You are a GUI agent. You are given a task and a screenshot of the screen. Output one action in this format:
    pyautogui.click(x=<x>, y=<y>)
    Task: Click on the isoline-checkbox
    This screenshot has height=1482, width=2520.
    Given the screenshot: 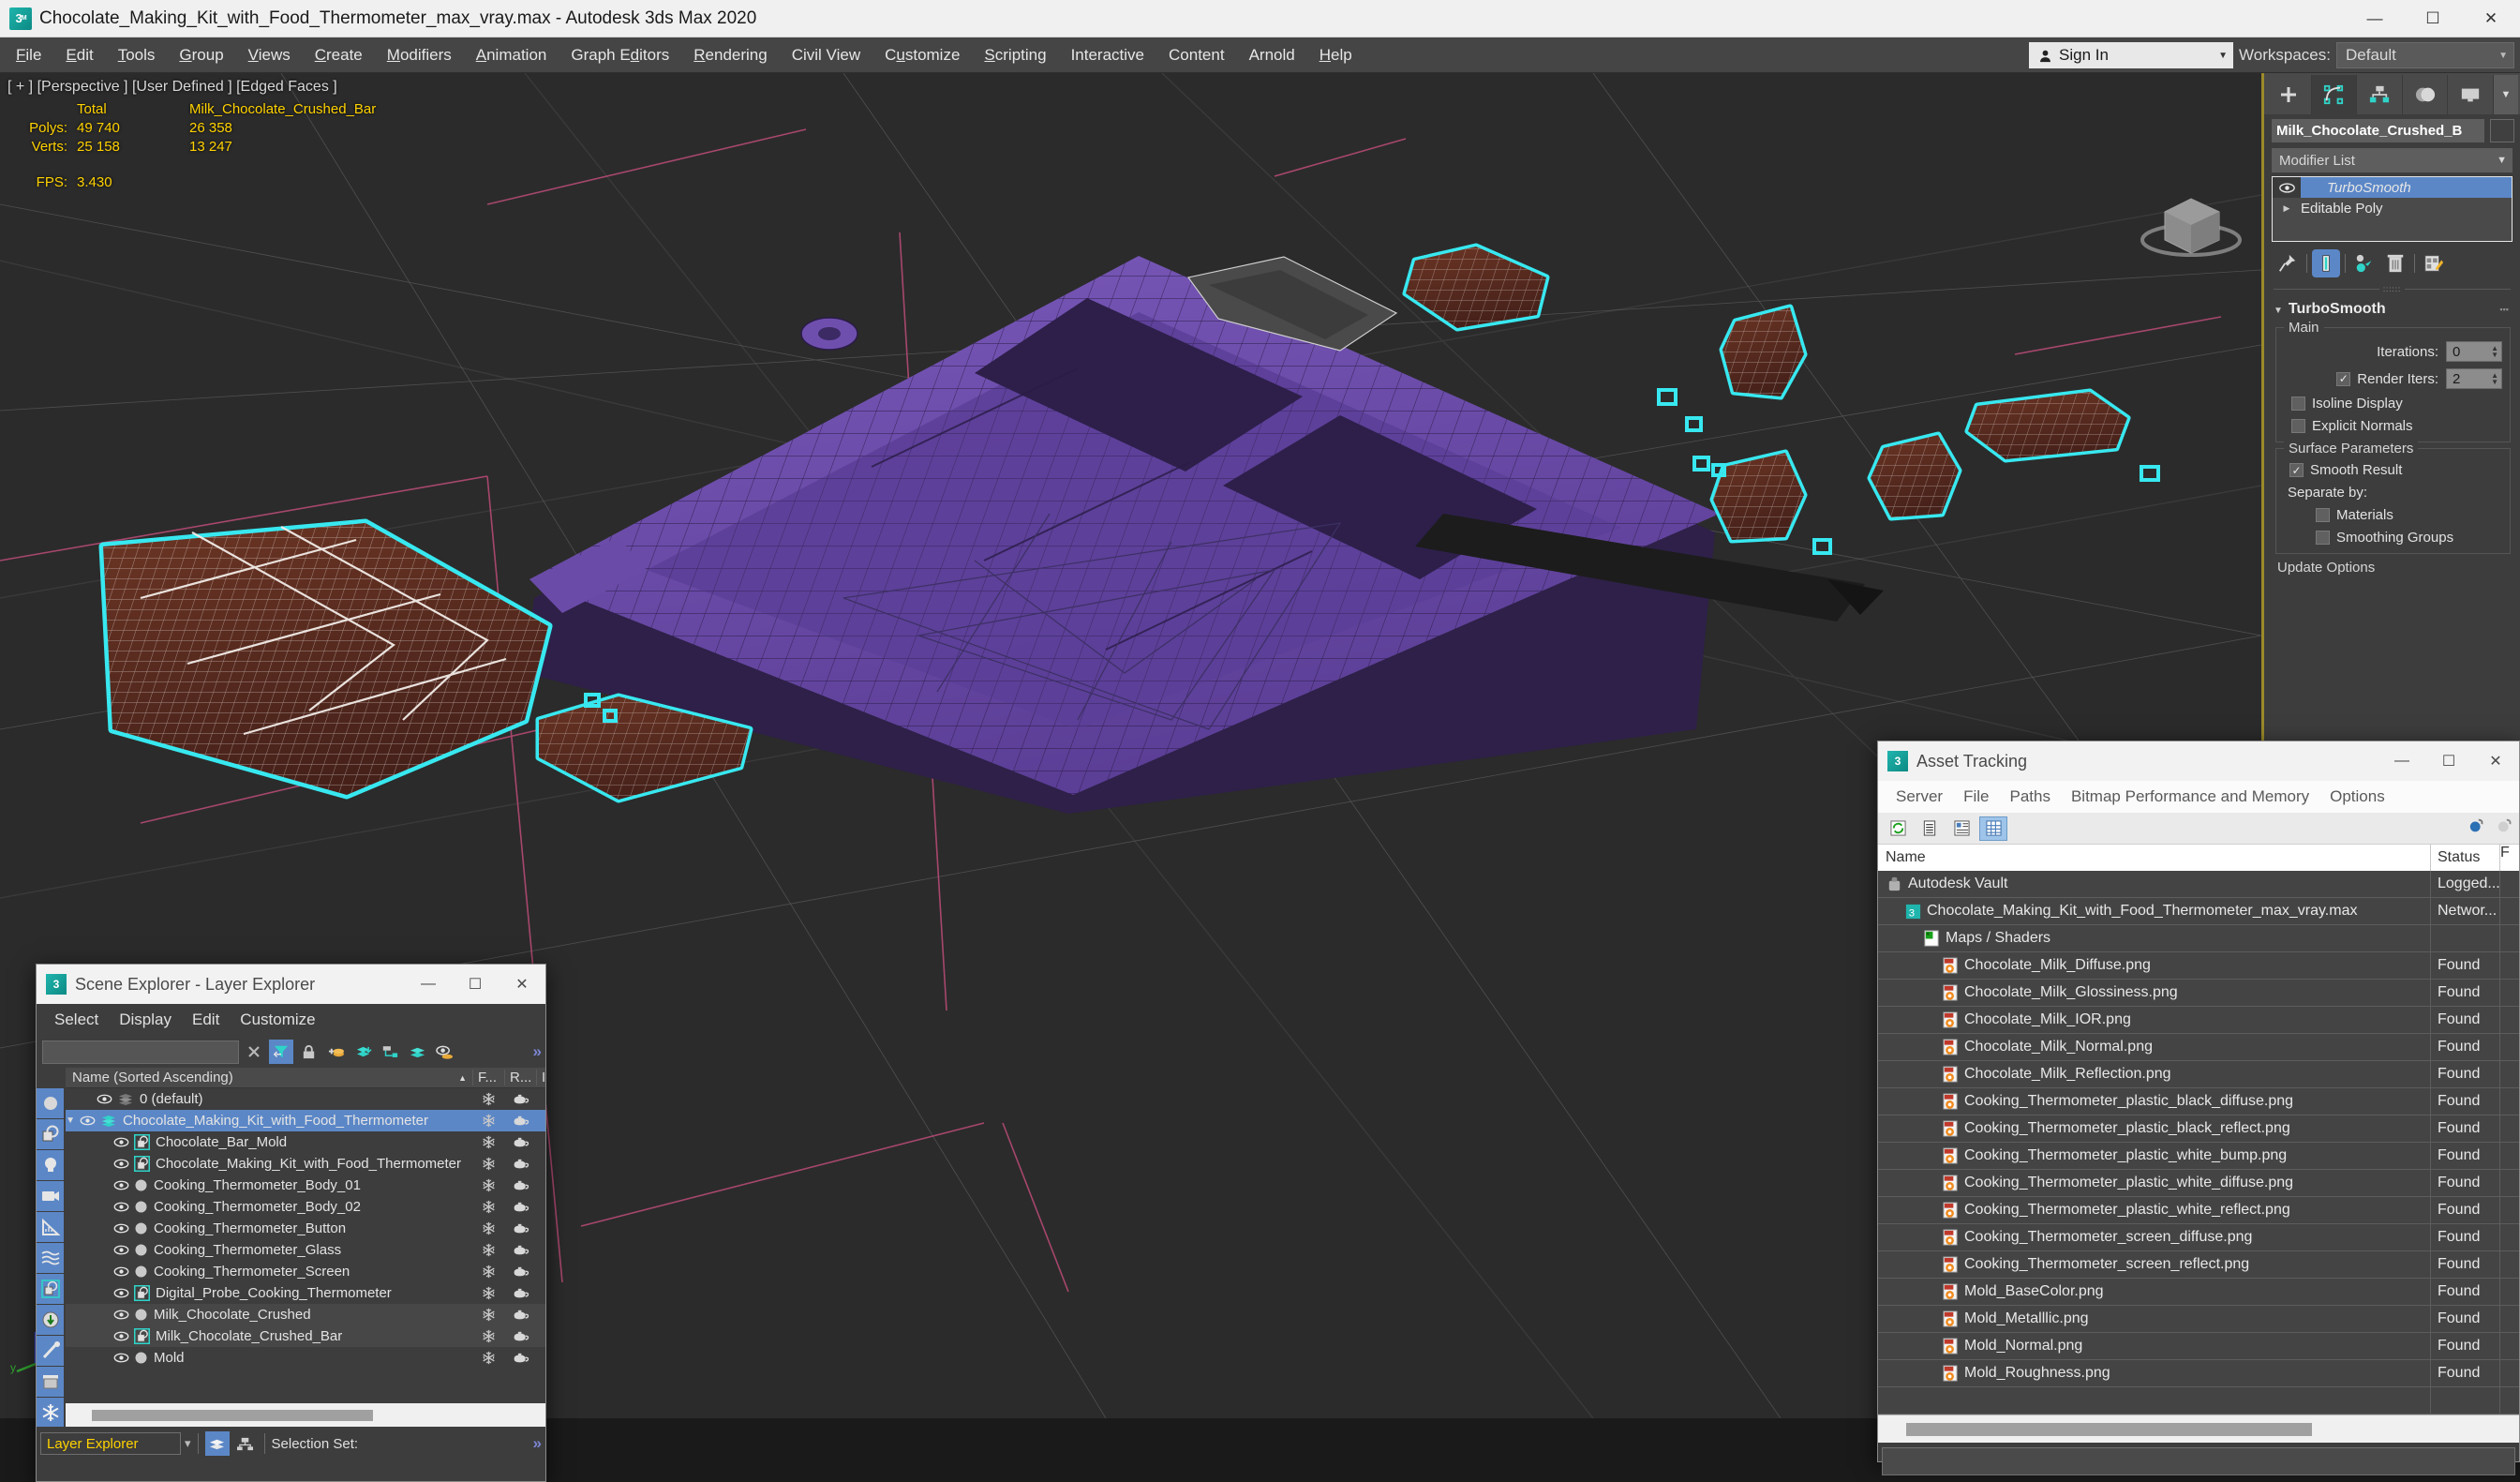 What is the action you would take?
    pyautogui.click(x=2298, y=404)
    